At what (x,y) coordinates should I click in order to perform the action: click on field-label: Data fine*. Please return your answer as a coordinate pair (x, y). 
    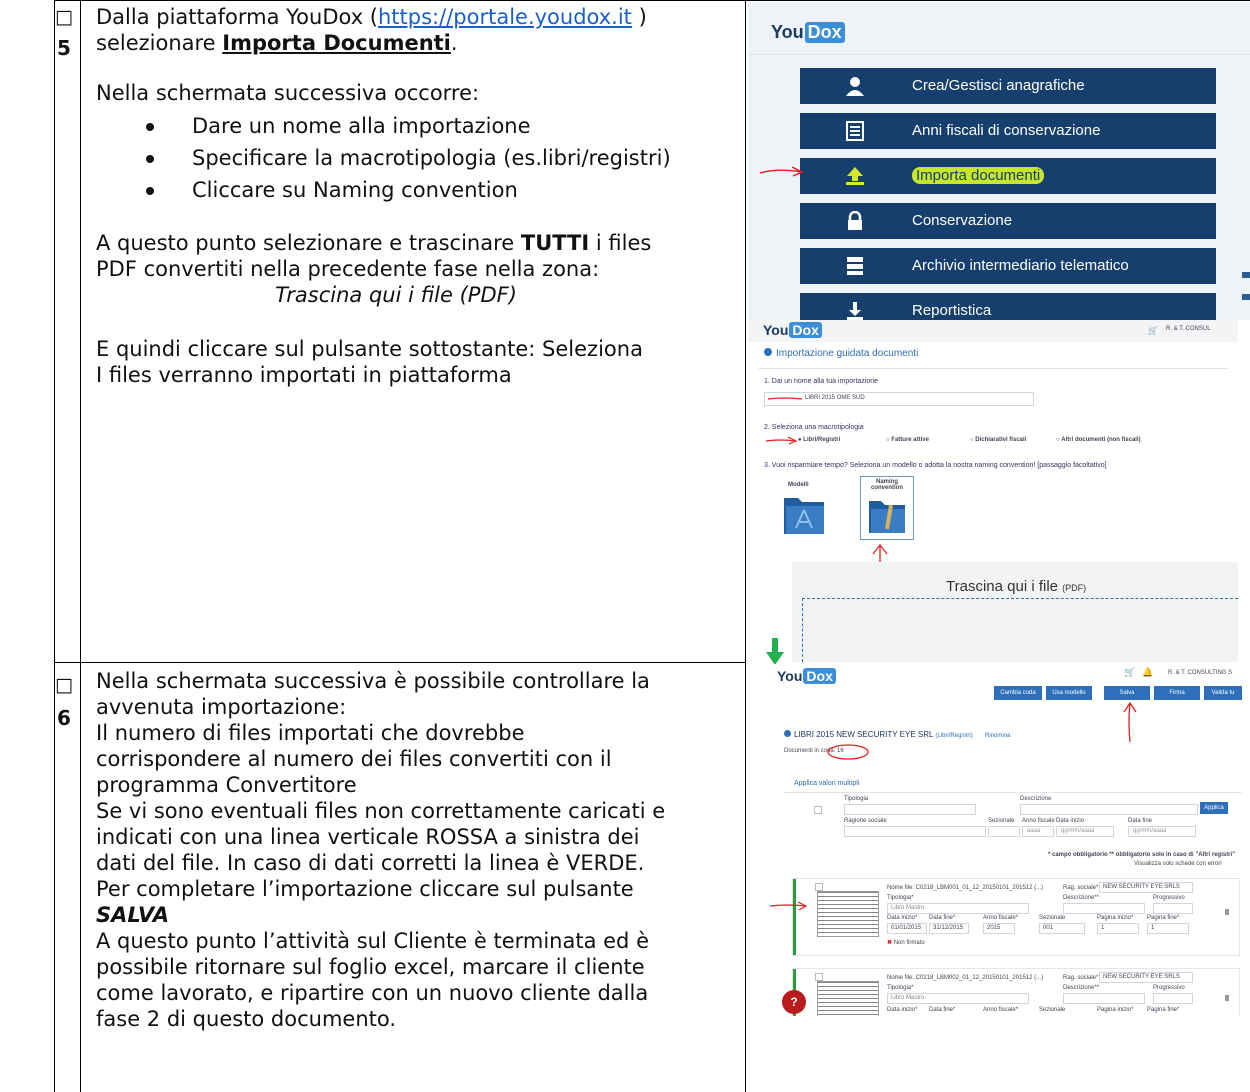
    Looking at the image, I should click on (942, 918).